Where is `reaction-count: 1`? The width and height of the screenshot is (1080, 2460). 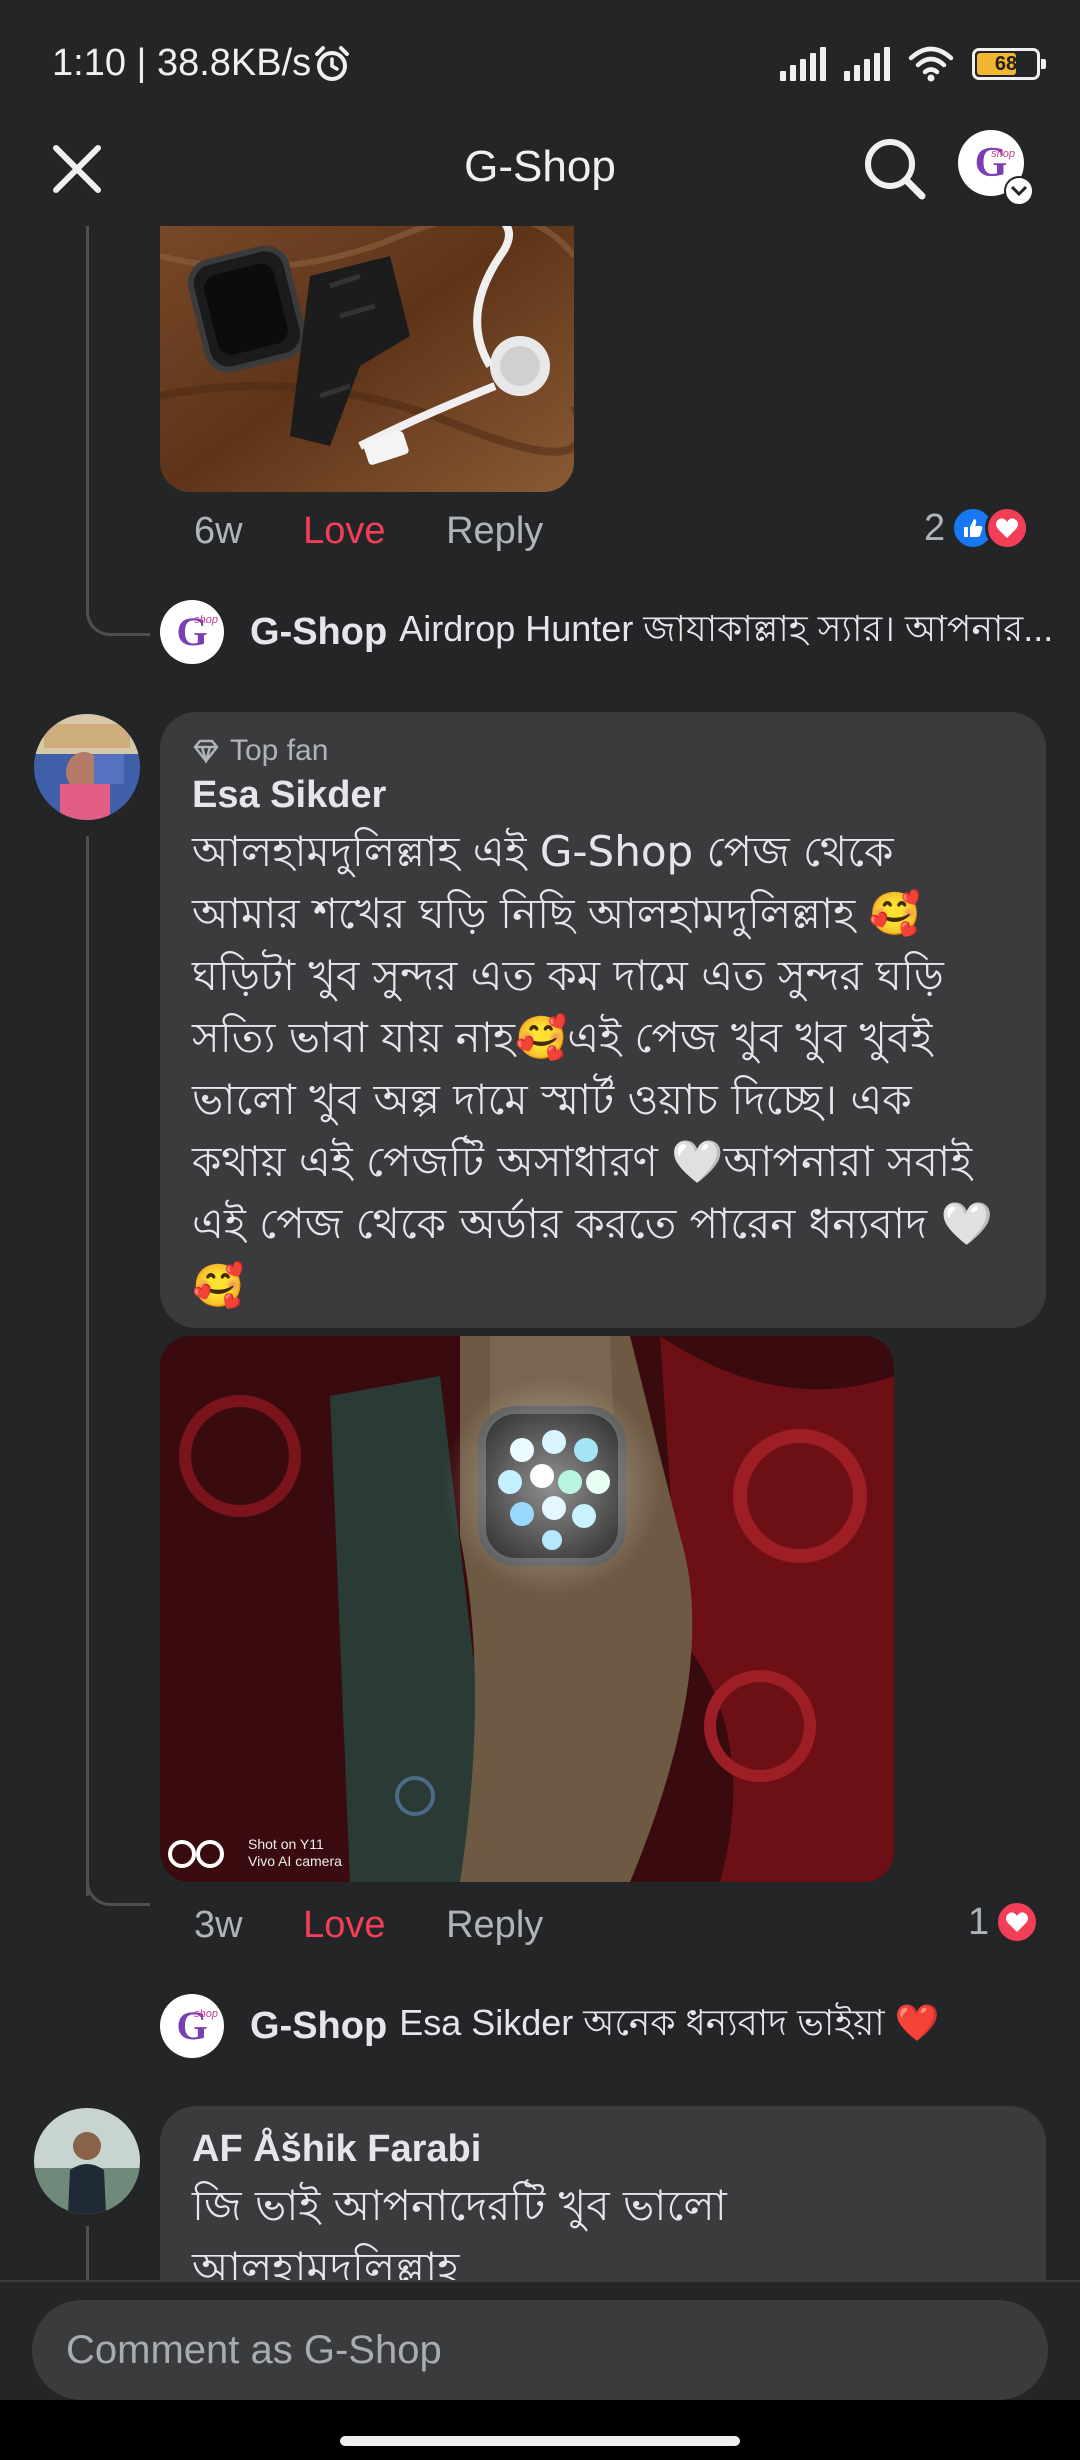
reaction-count: 1 is located at coordinates (979, 1921).